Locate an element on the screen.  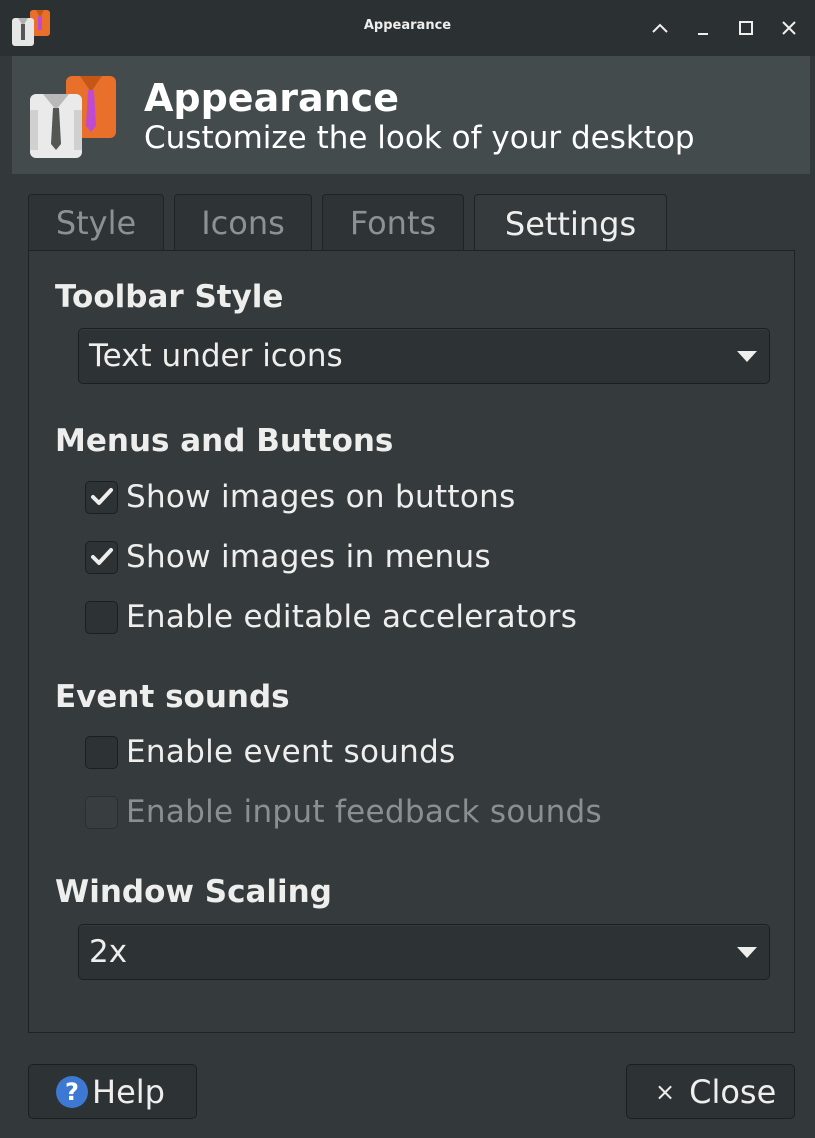
appearance-shirts-icon is located at coordinates (74, 115).